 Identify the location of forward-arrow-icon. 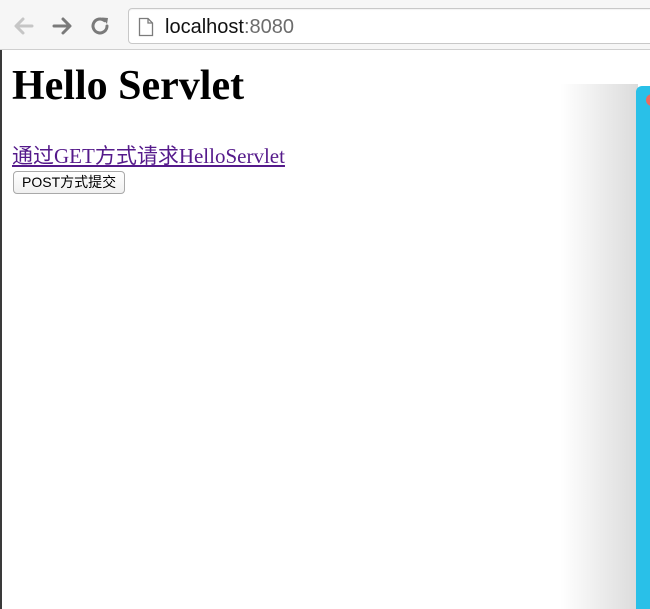
(62, 26).